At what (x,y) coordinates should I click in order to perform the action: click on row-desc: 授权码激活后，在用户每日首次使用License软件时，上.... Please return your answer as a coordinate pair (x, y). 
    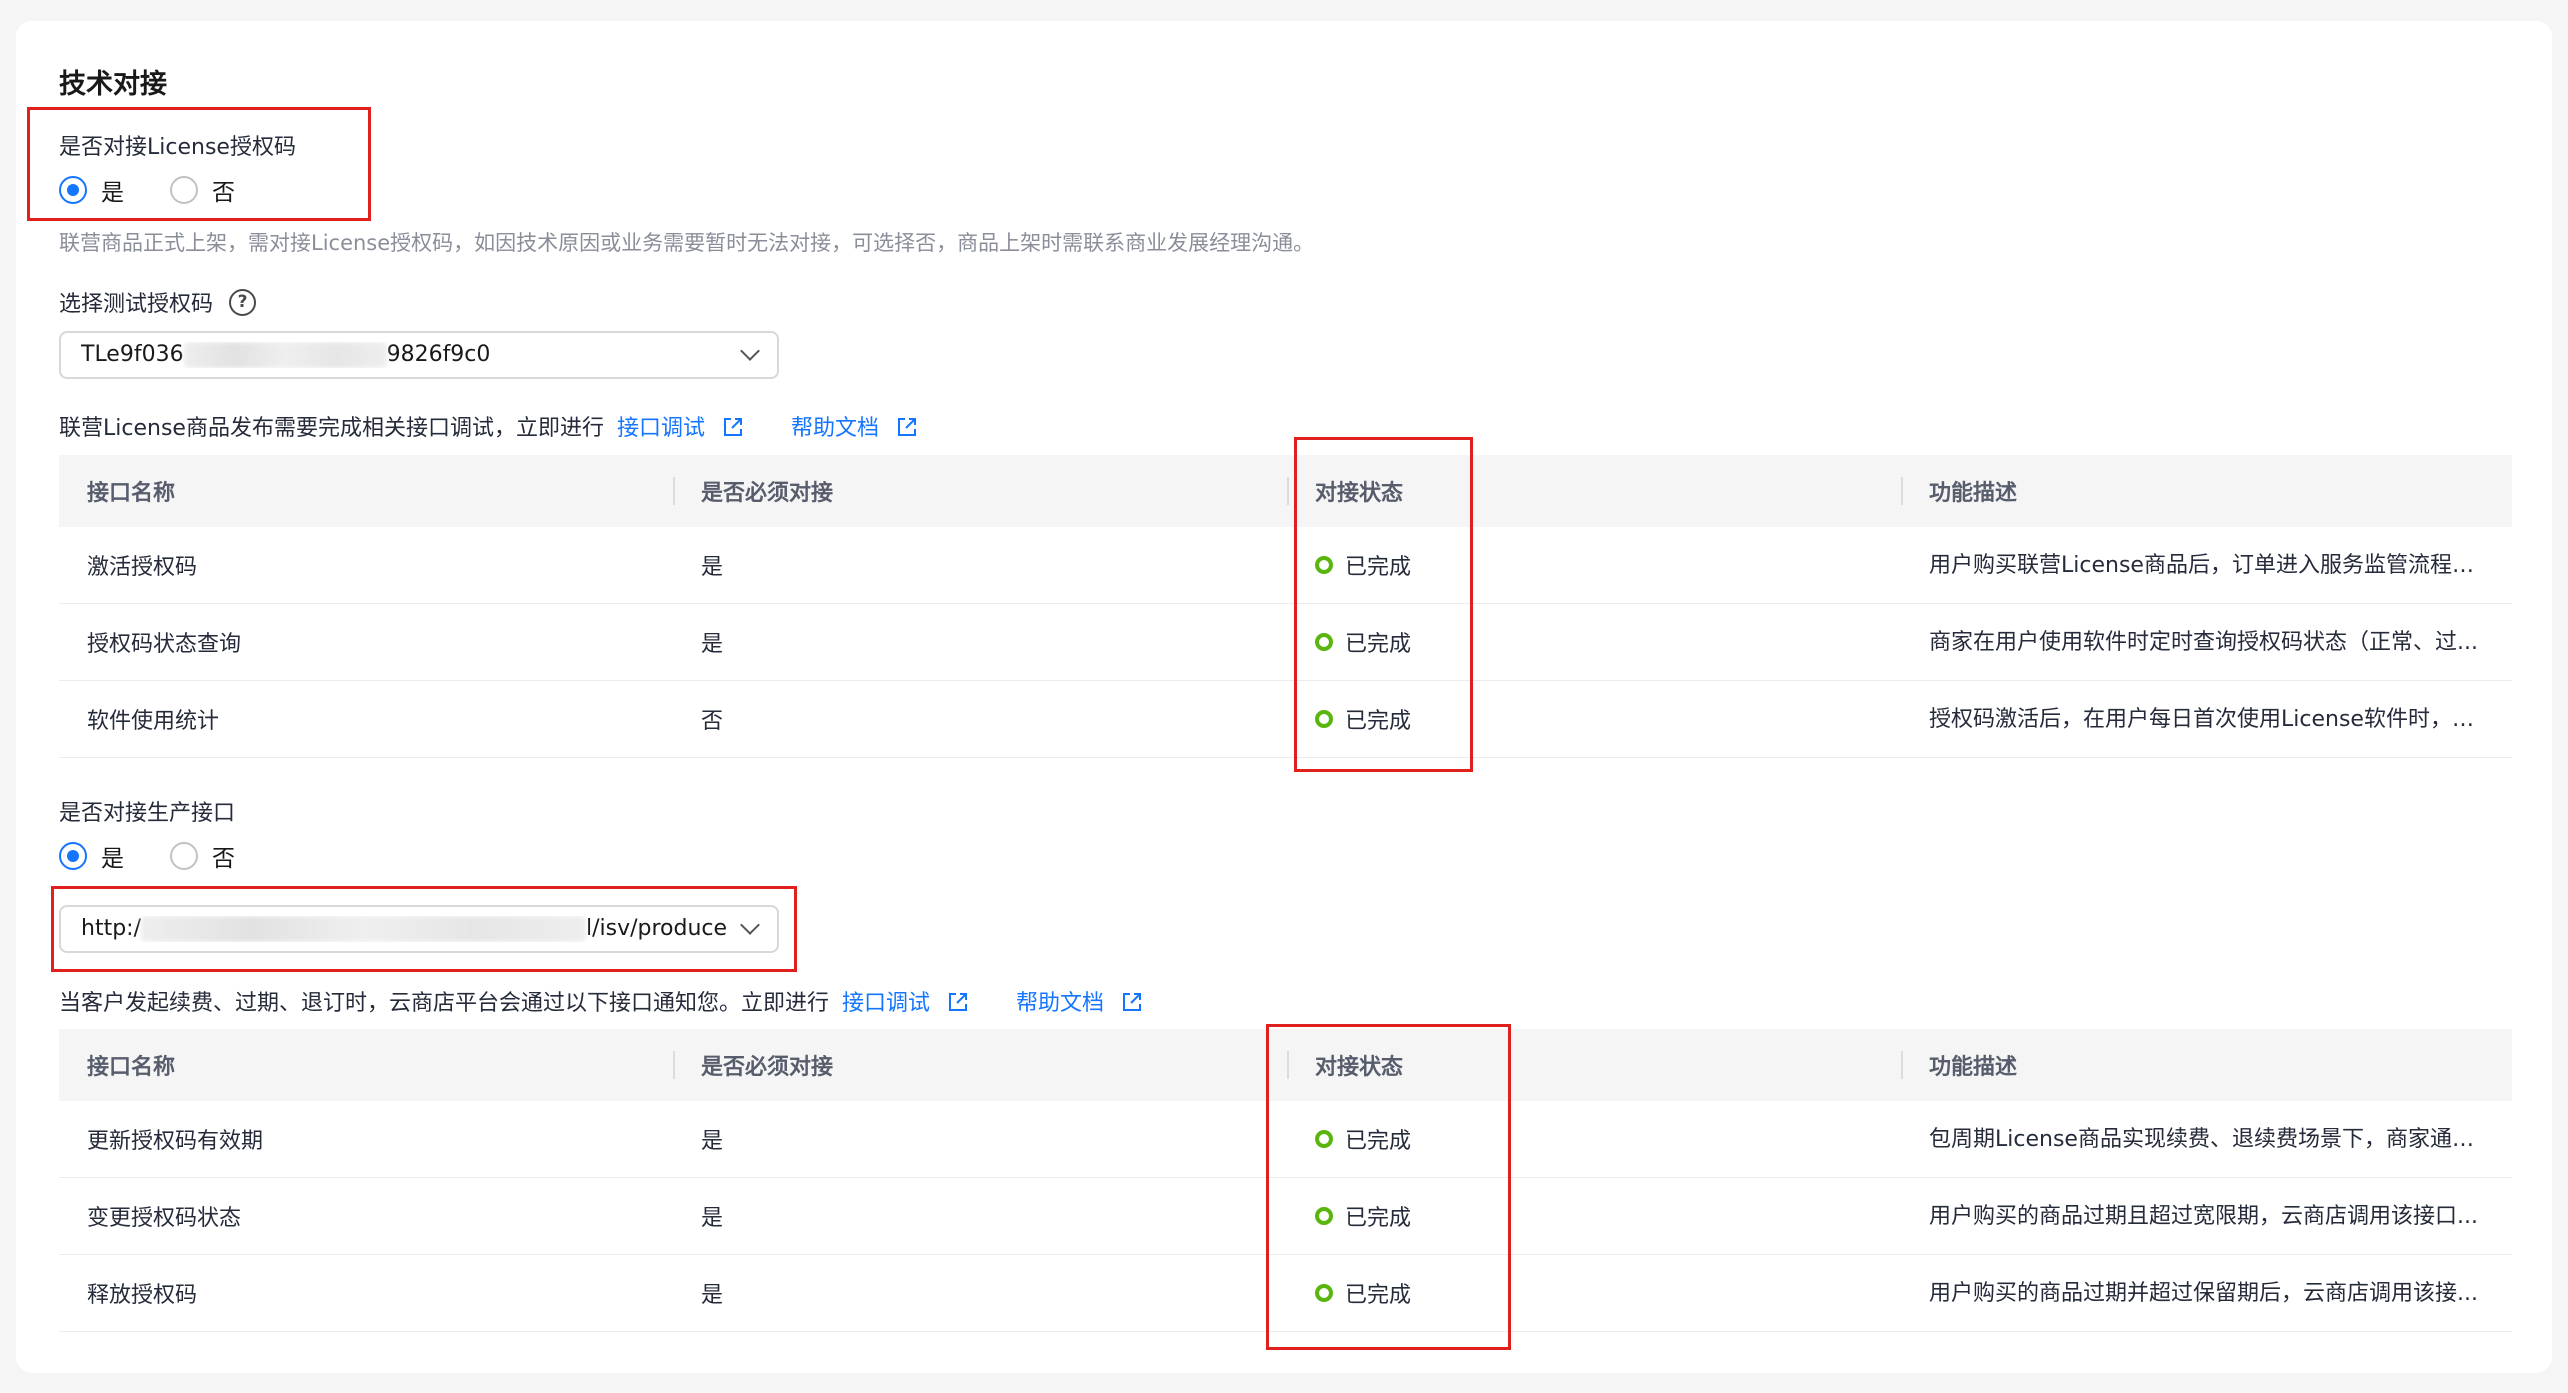
    Looking at the image, I should click on (2206, 719).